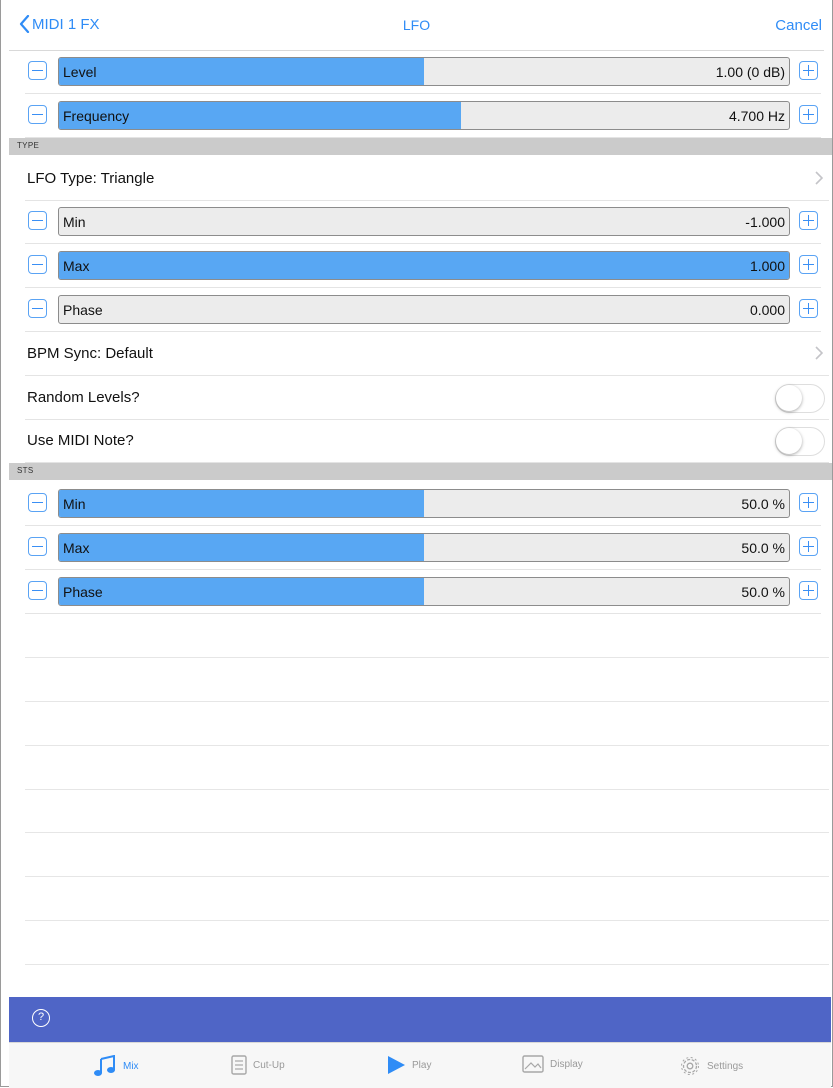 This screenshot has height=1088, width=833. I want to click on use-midi-note-toggle, so click(800, 441).